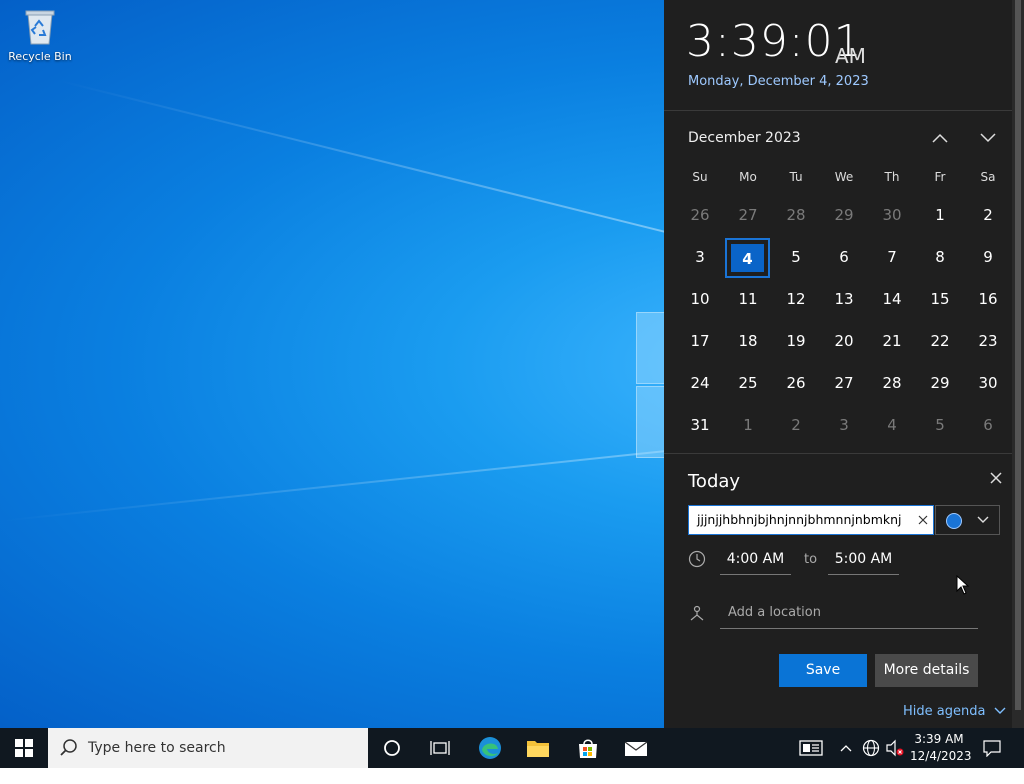  I want to click on taskbar-search-box: Type here to search, so click(208, 748).